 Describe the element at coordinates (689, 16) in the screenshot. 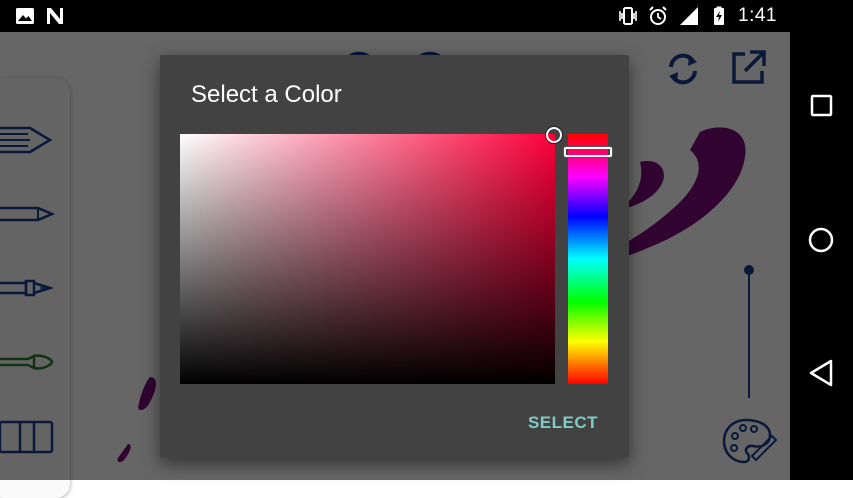

I see `signal-icon` at that location.